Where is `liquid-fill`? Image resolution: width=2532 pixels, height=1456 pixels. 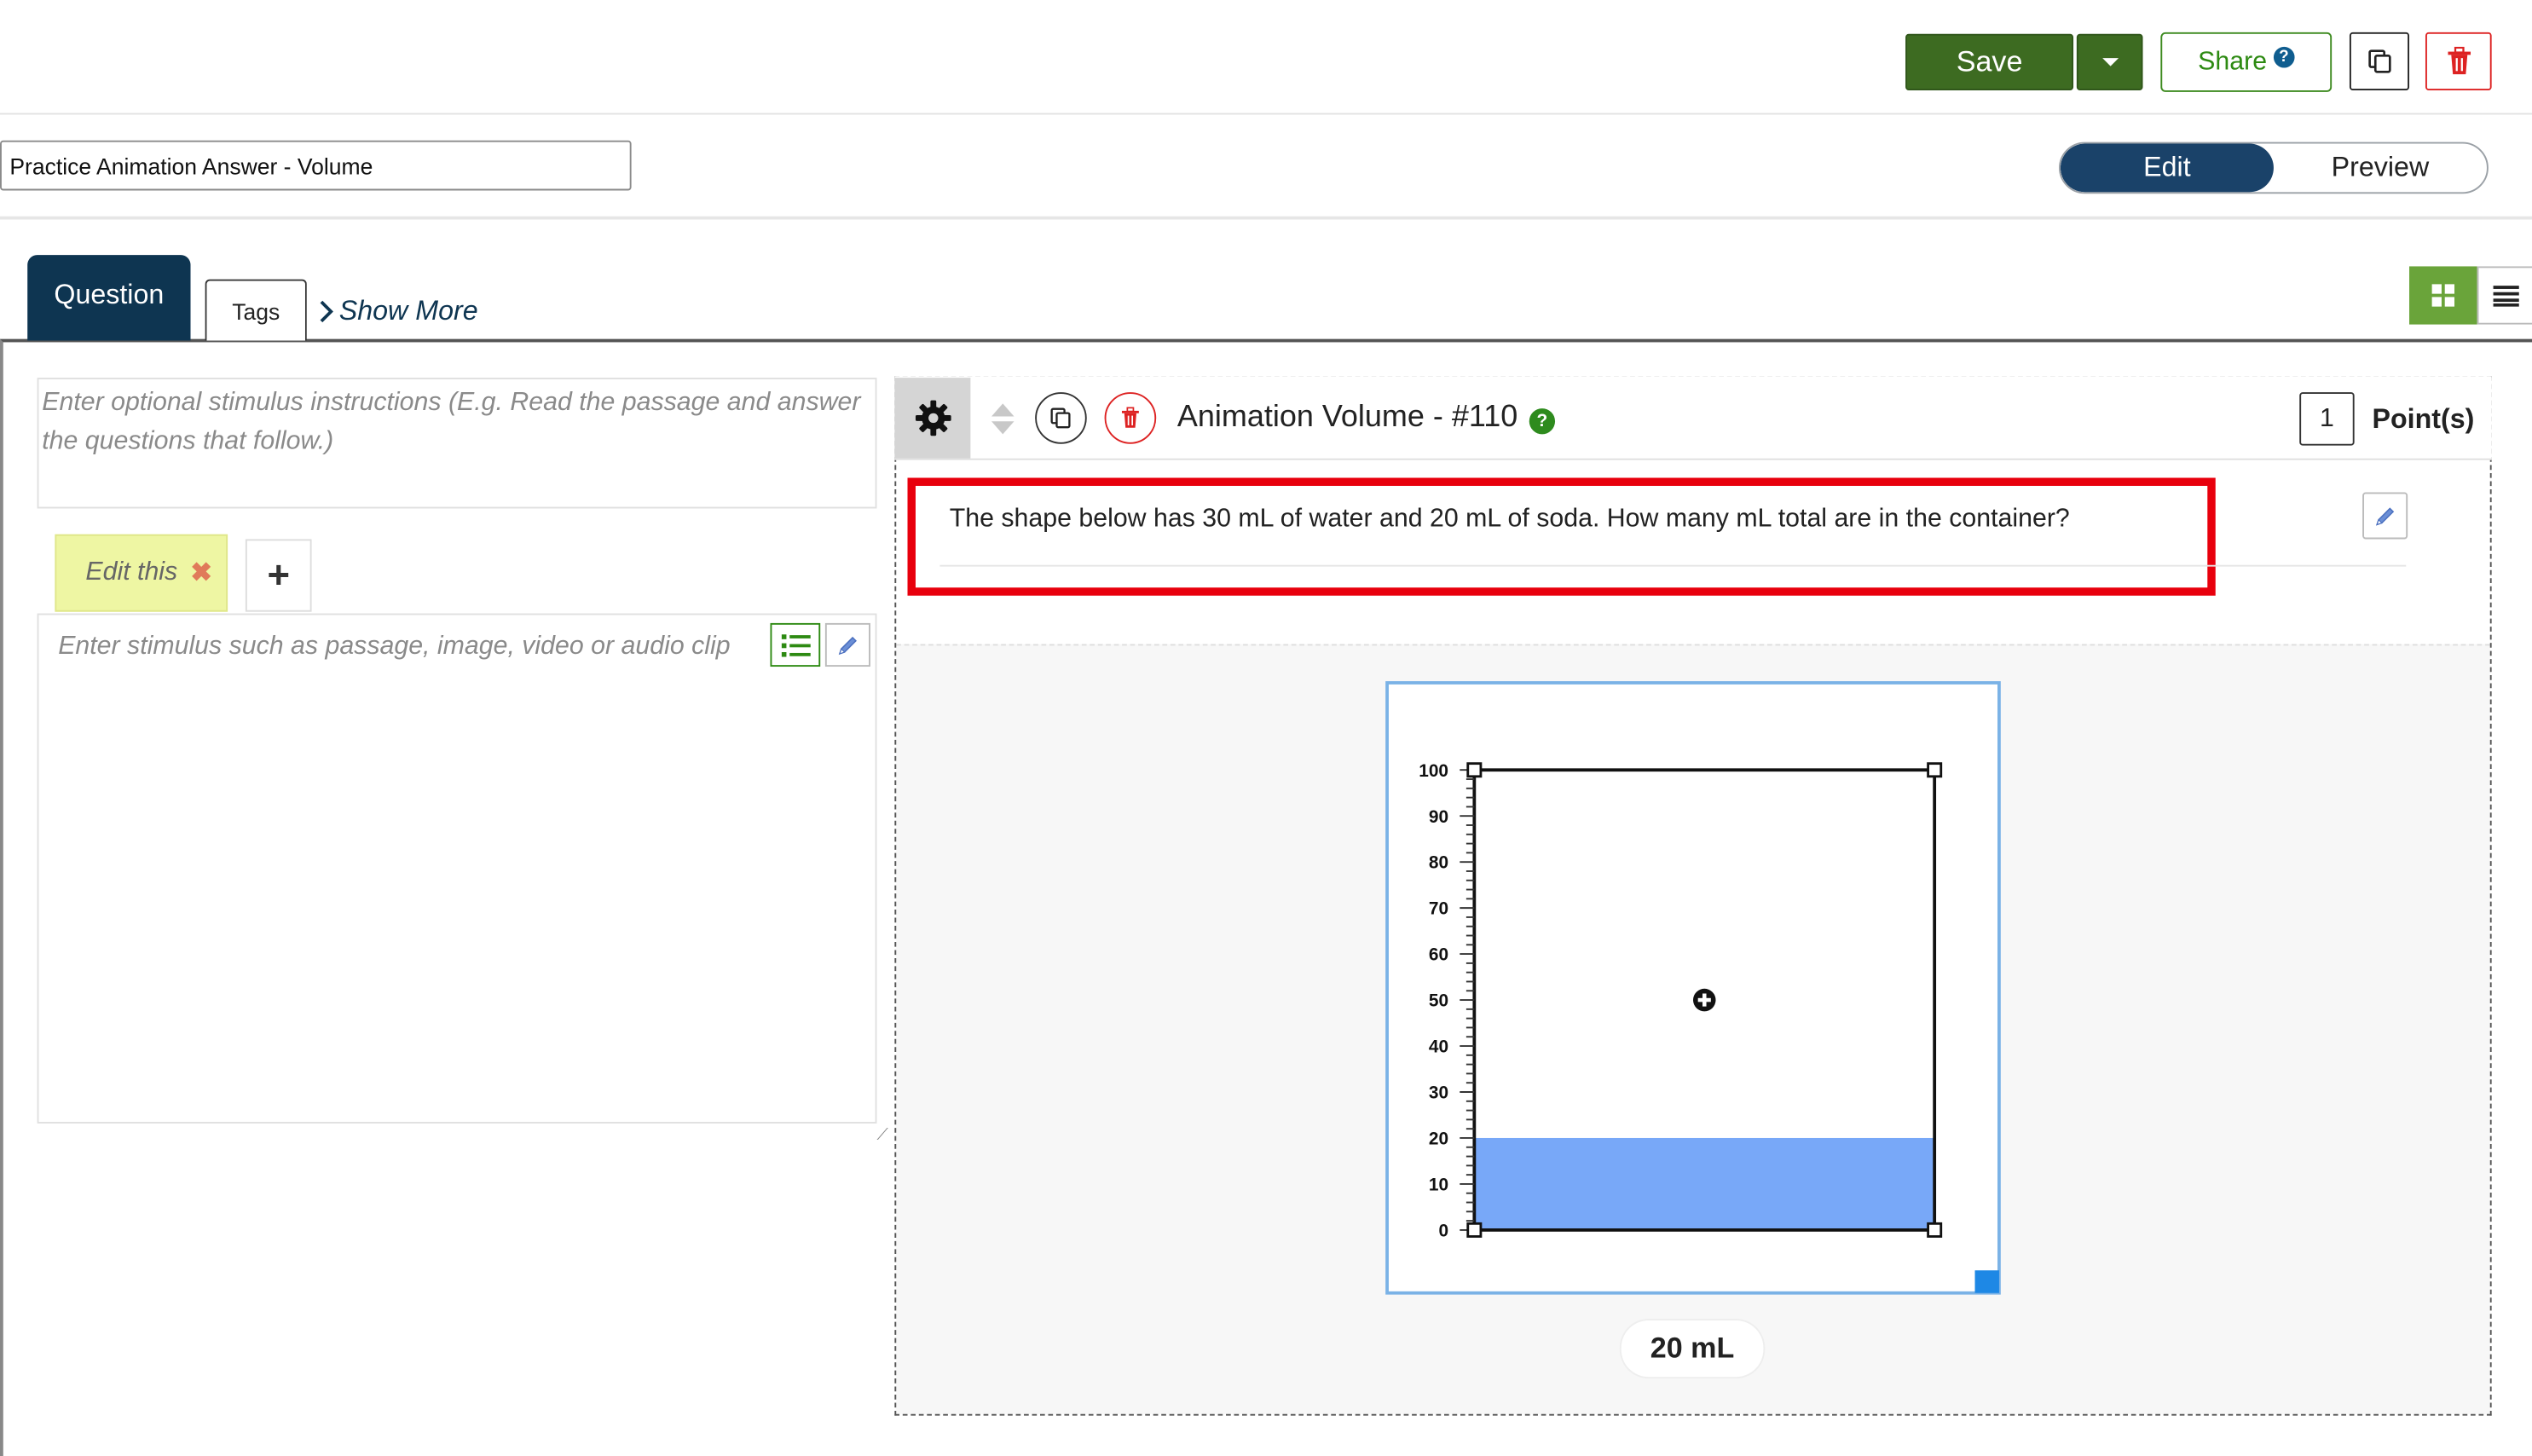
liquid-fill is located at coordinates (1705, 1183).